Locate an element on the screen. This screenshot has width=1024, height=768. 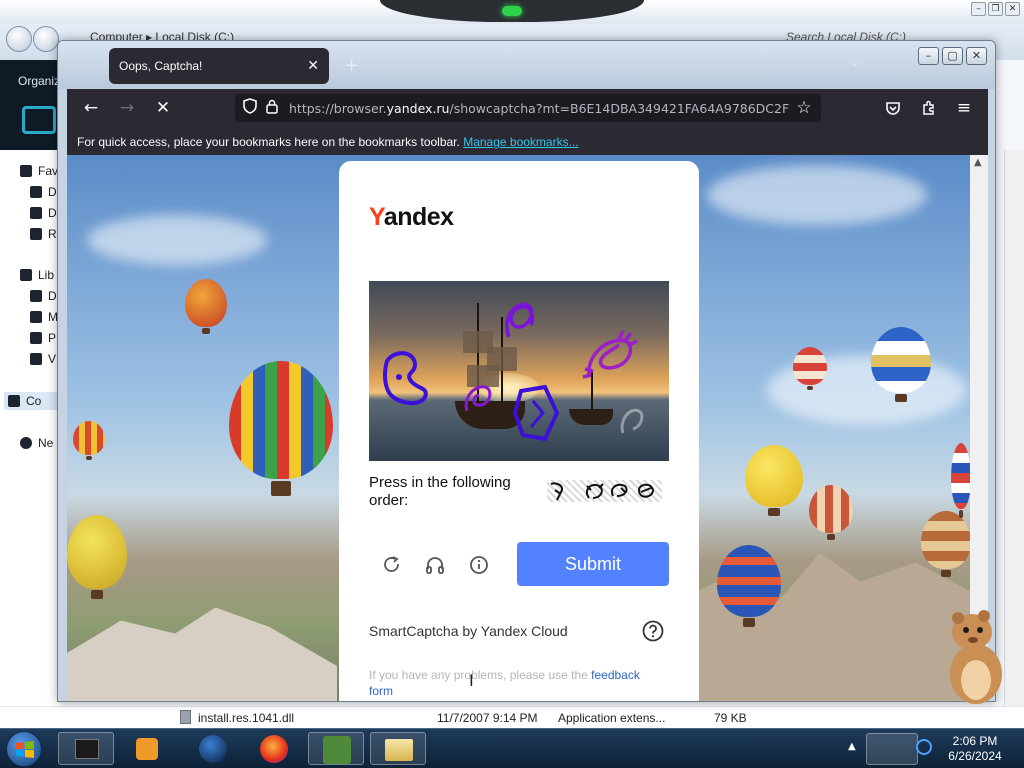
captcha-image is located at coordinates (519, 371).